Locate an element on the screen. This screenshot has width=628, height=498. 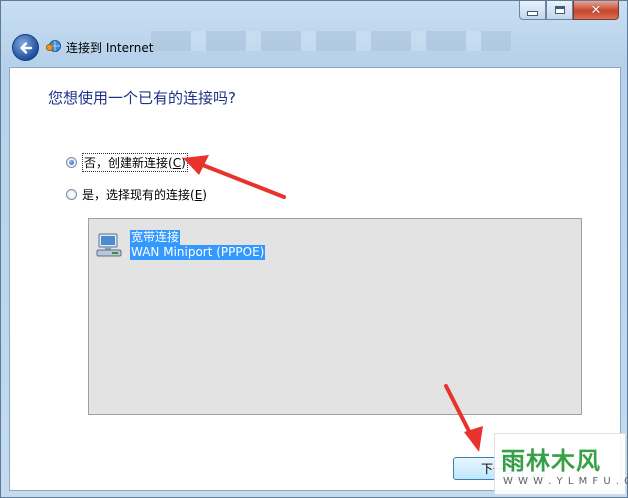
minimize-icon is located at coordinates (532, 13).